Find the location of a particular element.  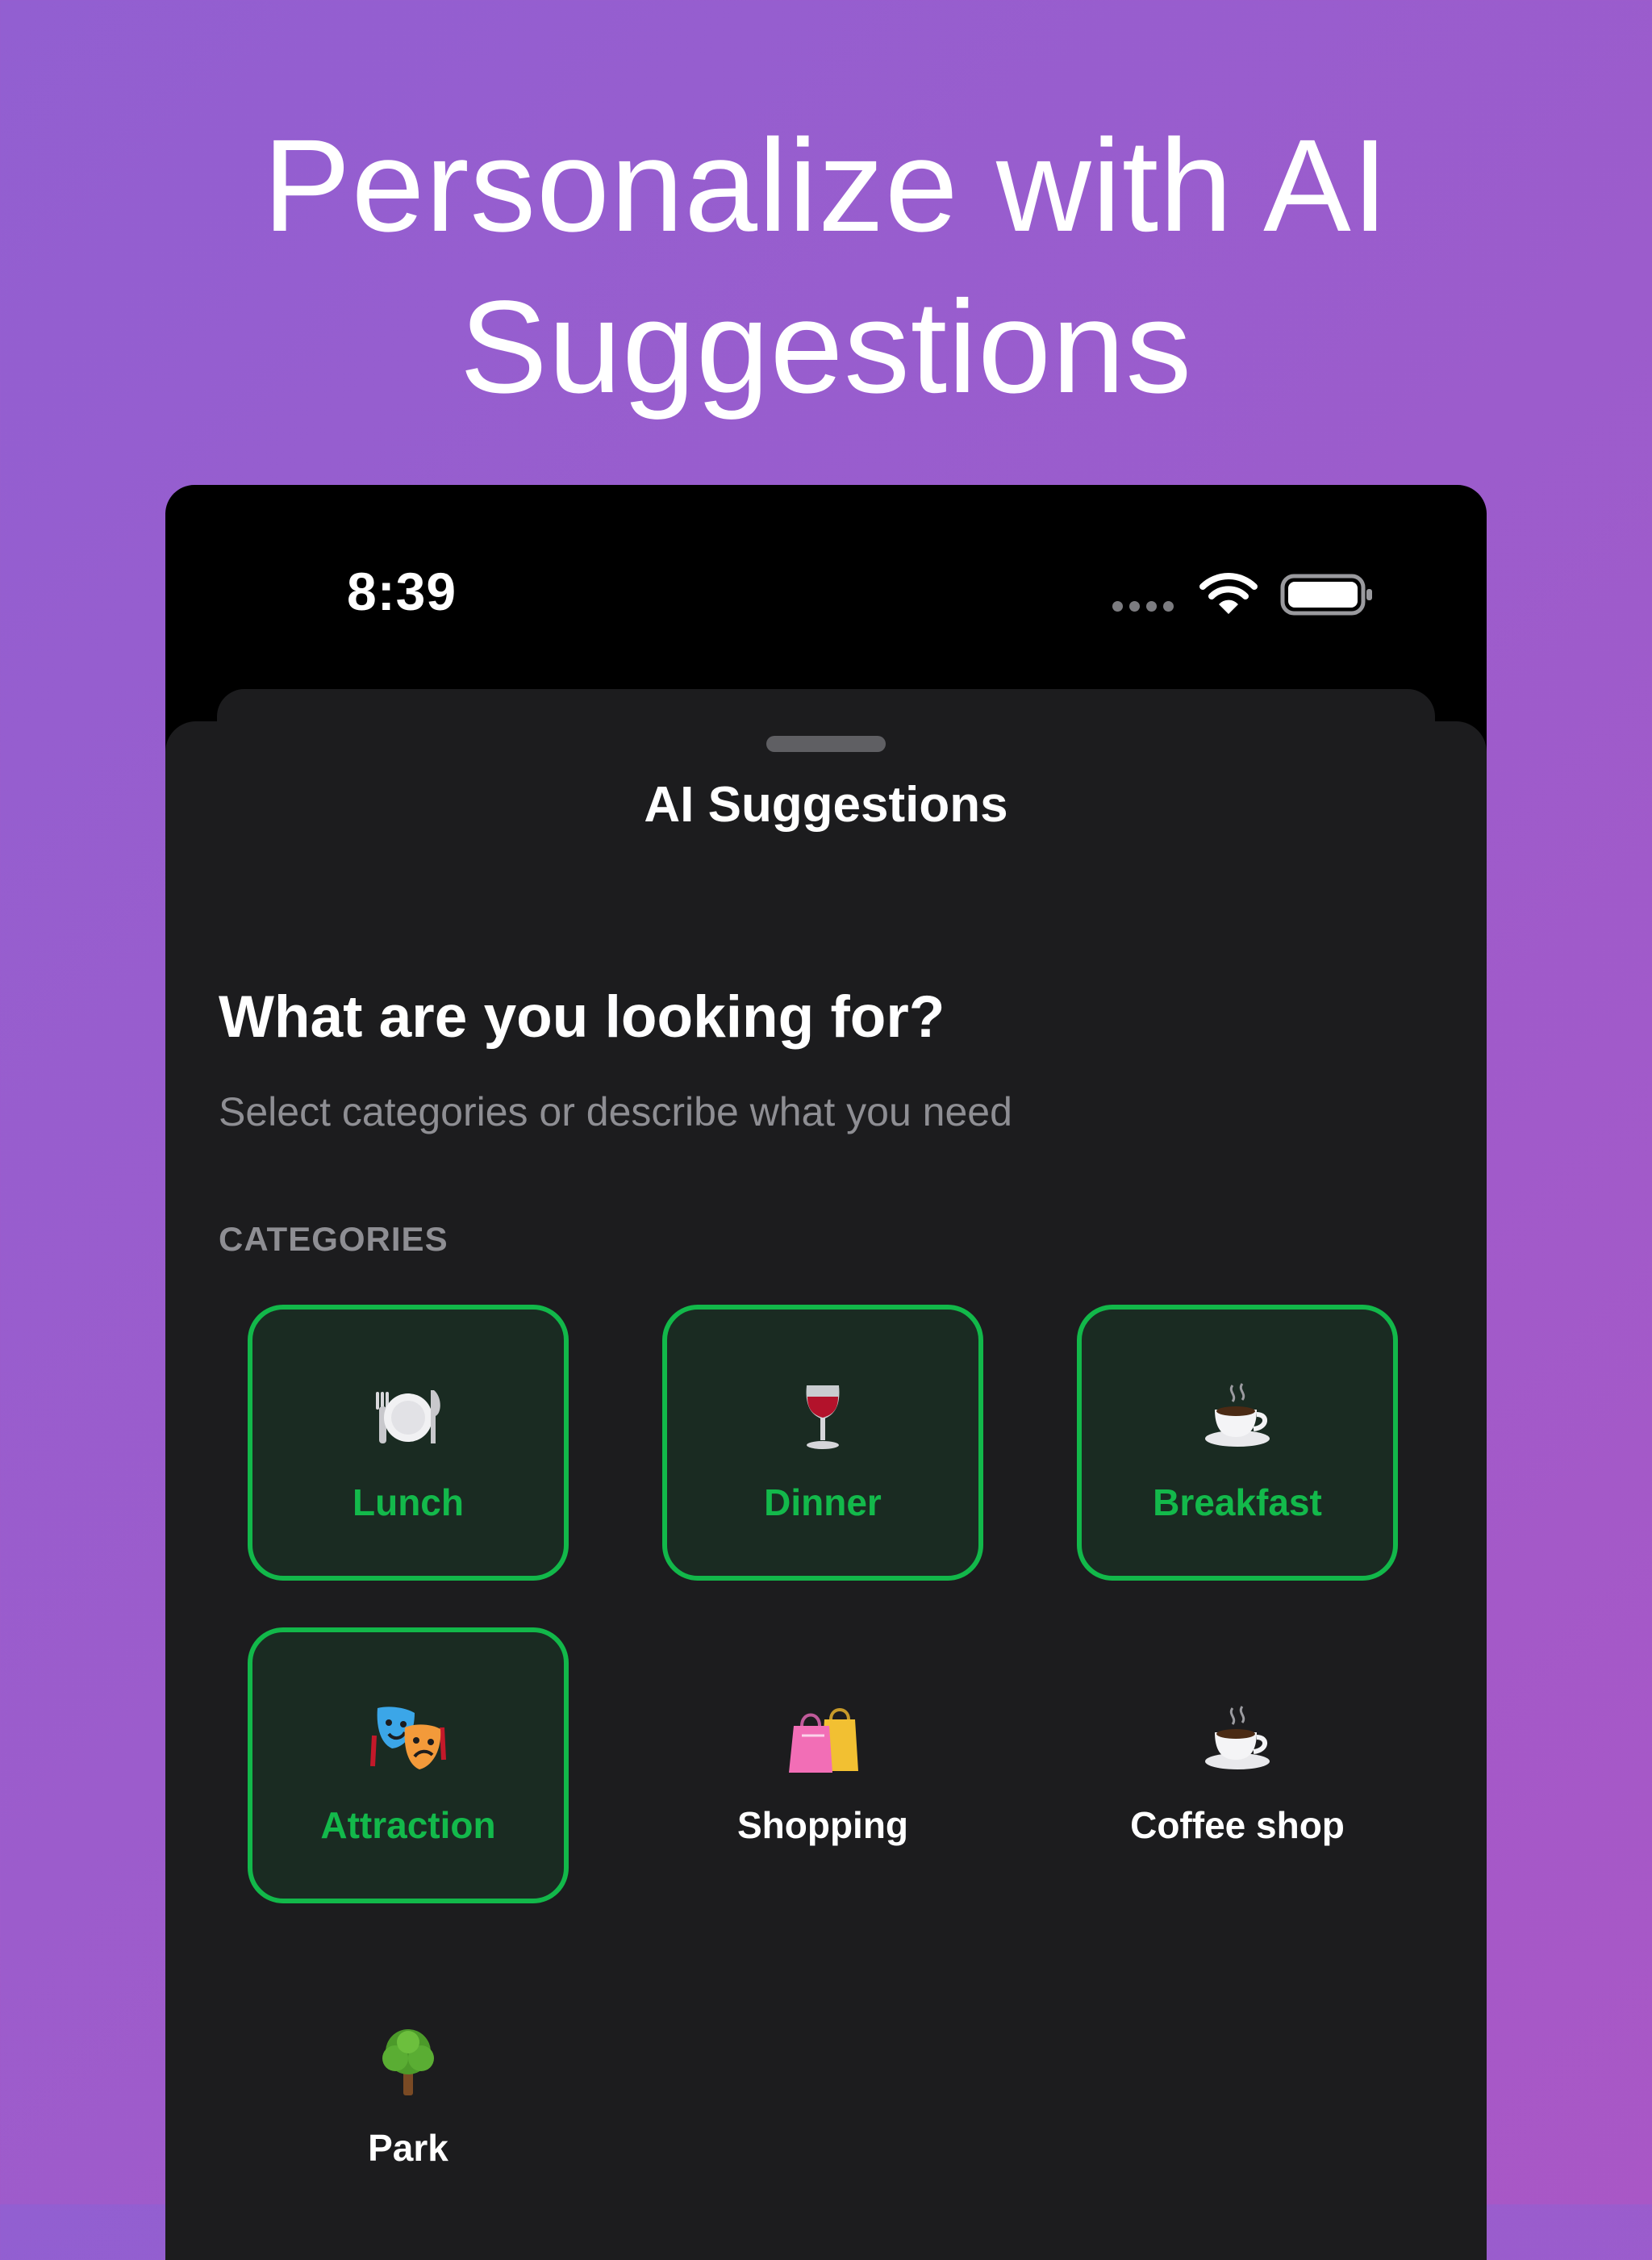

category-label: Park is located at coordinates (408, 2148).